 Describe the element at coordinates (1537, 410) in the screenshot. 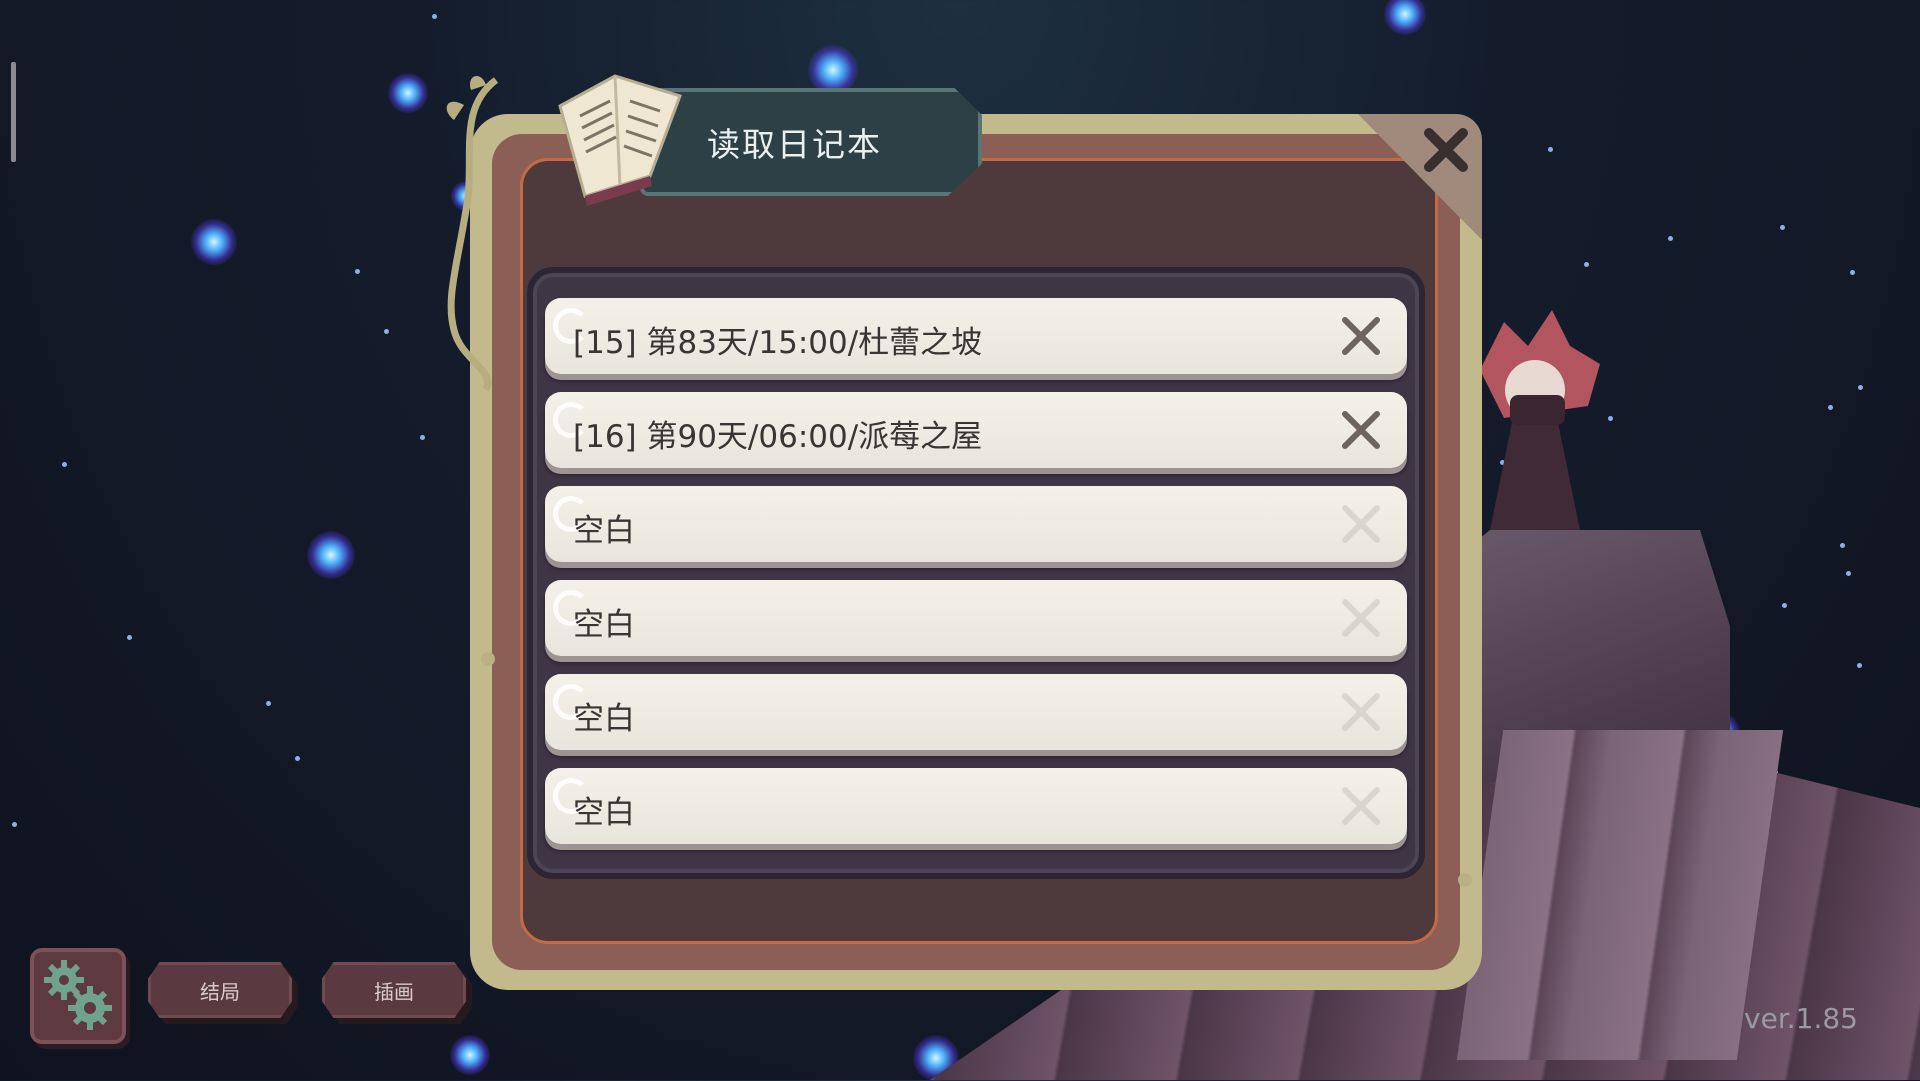

I see `character-mask` at that location.